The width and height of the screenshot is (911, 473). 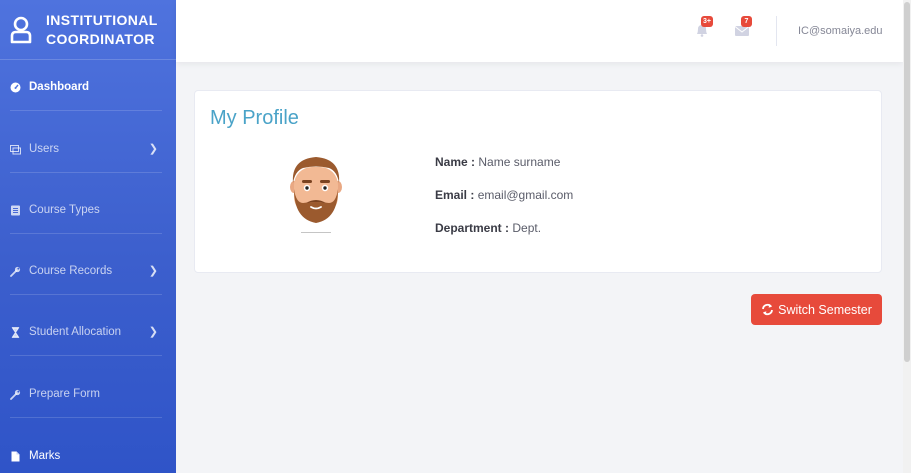 I want to click on sidebar-item-course-records: Course Records ❯, so click(x=88, y=271).